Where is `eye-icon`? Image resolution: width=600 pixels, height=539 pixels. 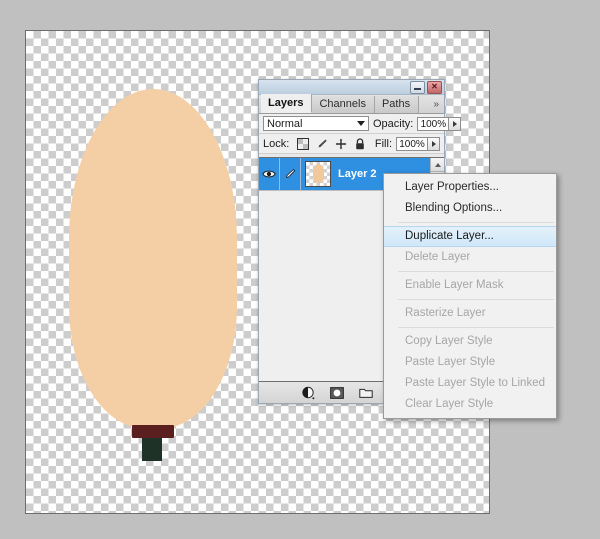 eye-icon is located at coordinates (269, 174).